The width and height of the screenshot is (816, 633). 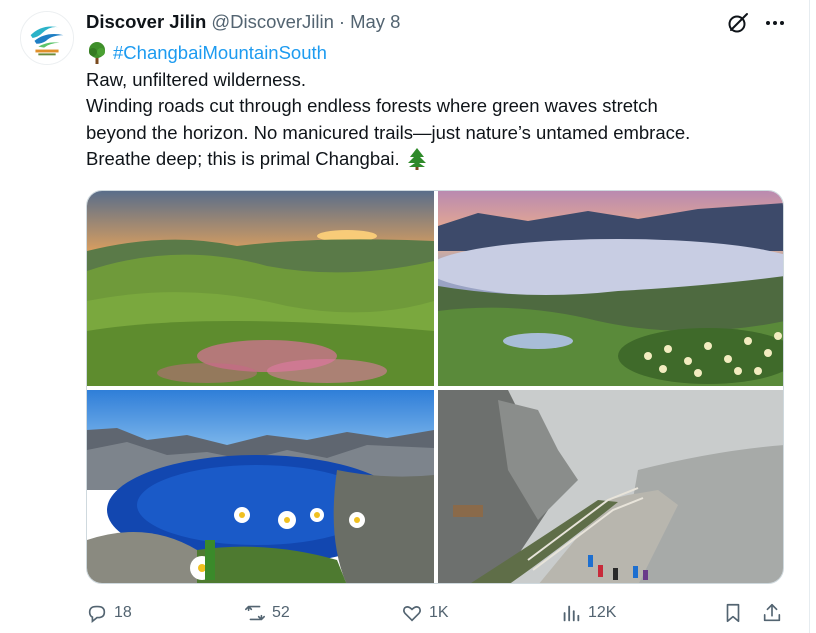 What do you see at coordinates (412, 614) in the screenshot?
I see `heart-icon` at bounding box center [412, 614].